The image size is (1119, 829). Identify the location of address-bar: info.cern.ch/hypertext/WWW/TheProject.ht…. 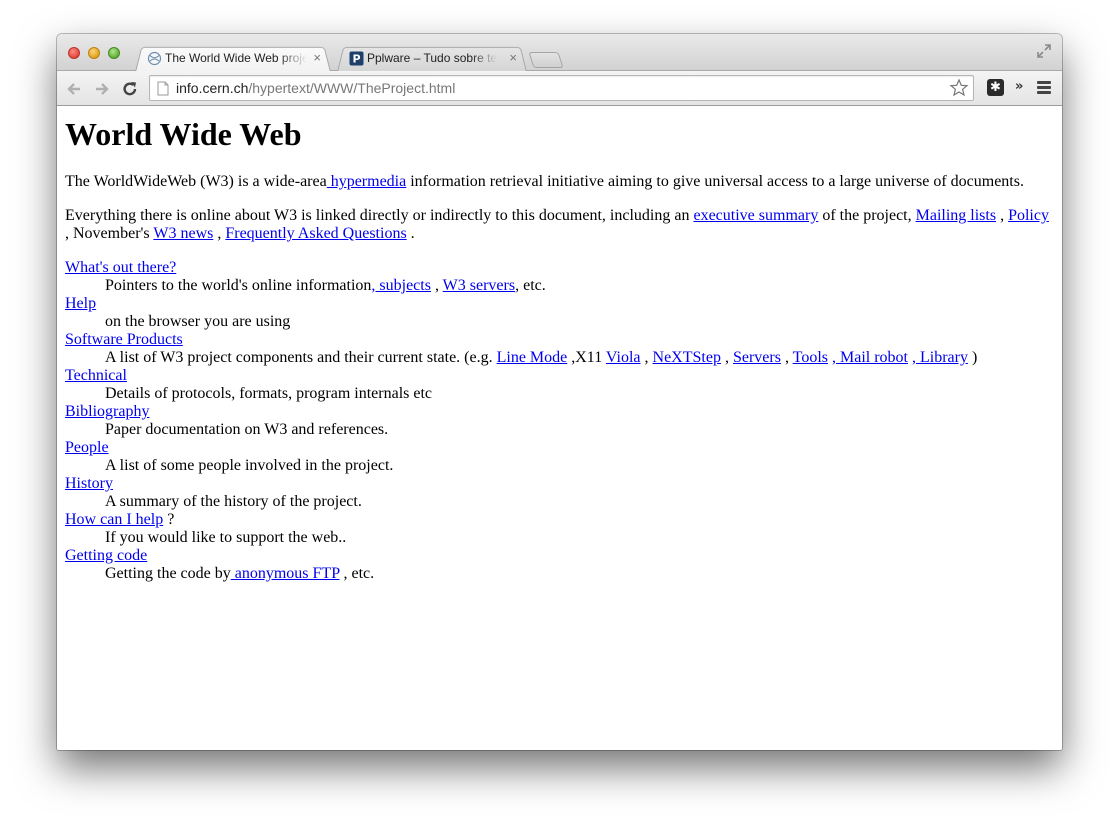
(561, 88).